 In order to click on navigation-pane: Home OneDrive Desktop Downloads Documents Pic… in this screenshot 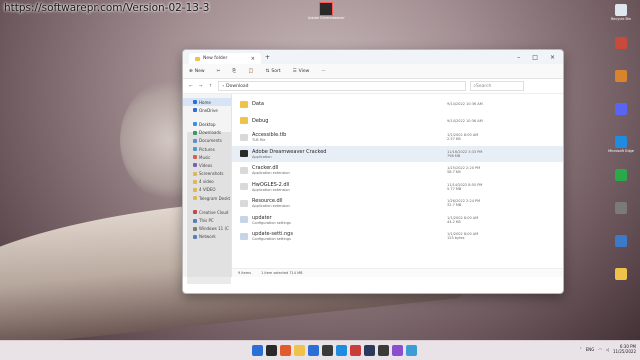, I will do `click(207, 189)`.